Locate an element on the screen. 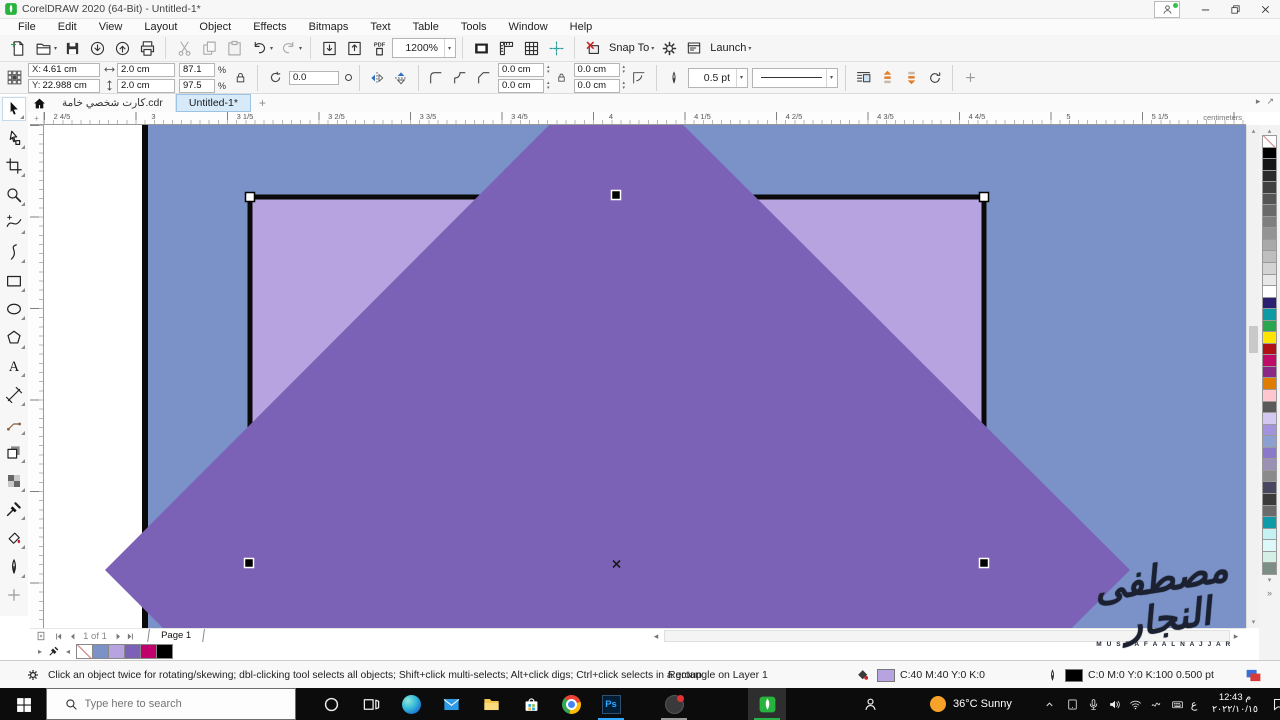  show-guidelines-button is located at coordinates (556, 48).